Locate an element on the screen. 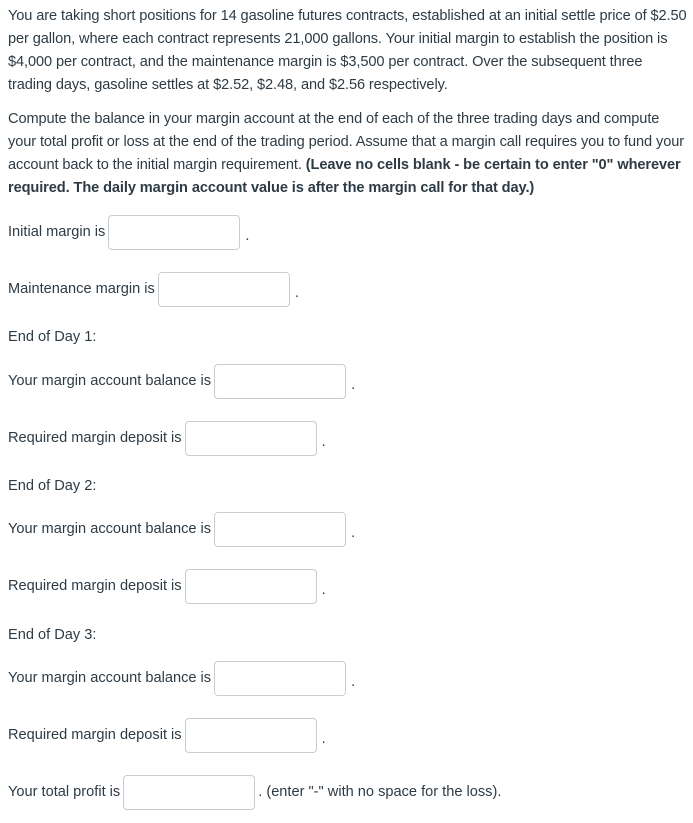 This screenshot has height=823, width=693. day-1-deposit-label: Required margin deposit is is located at coordinates (95, 438).